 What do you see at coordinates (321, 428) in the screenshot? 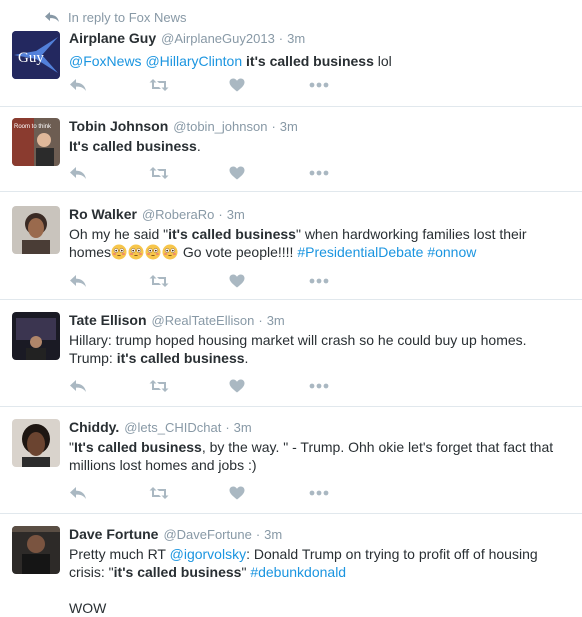
I see `tweet-header: Chiddy. @lets_CHIDchat · 3m` at bounding box center [321, 428].